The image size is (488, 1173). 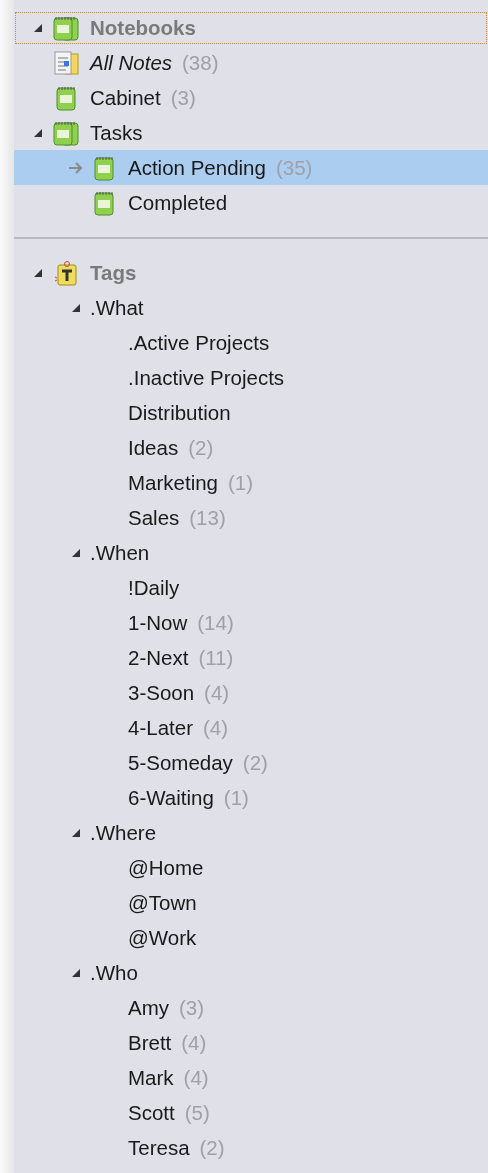 I want to click on item-label: Tasks, so click(x=116, y=132).